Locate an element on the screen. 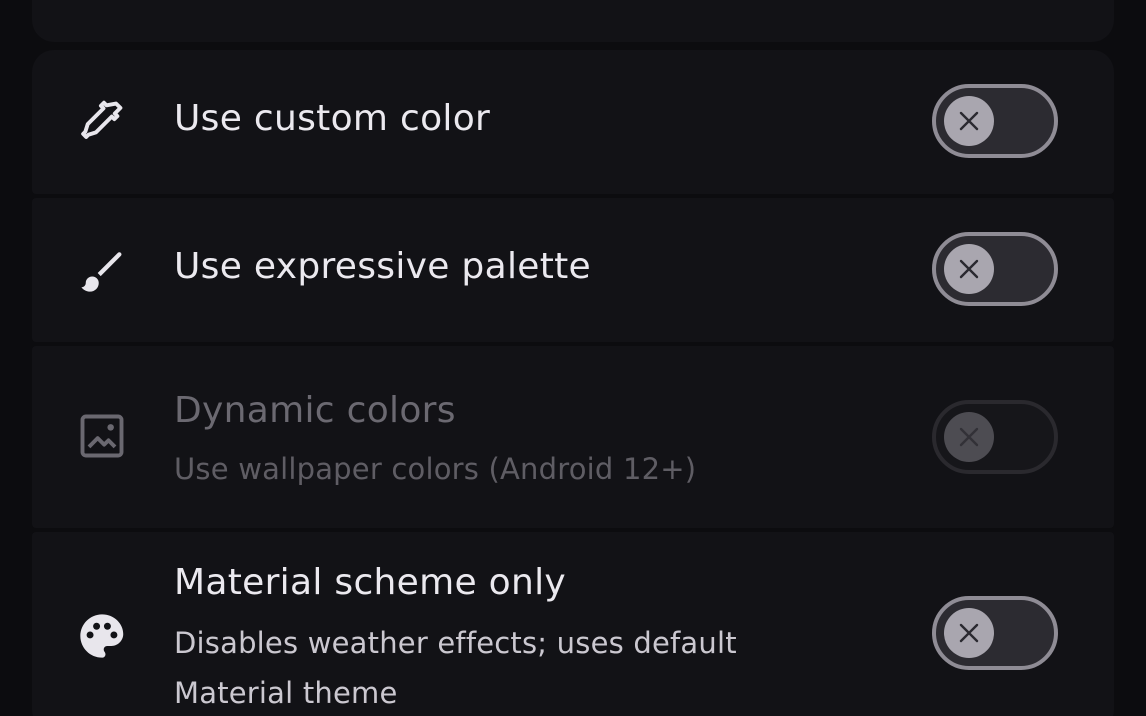 This screenshot has height=716, width=1146. custom-color-switch is located at coordinates (995, 121).